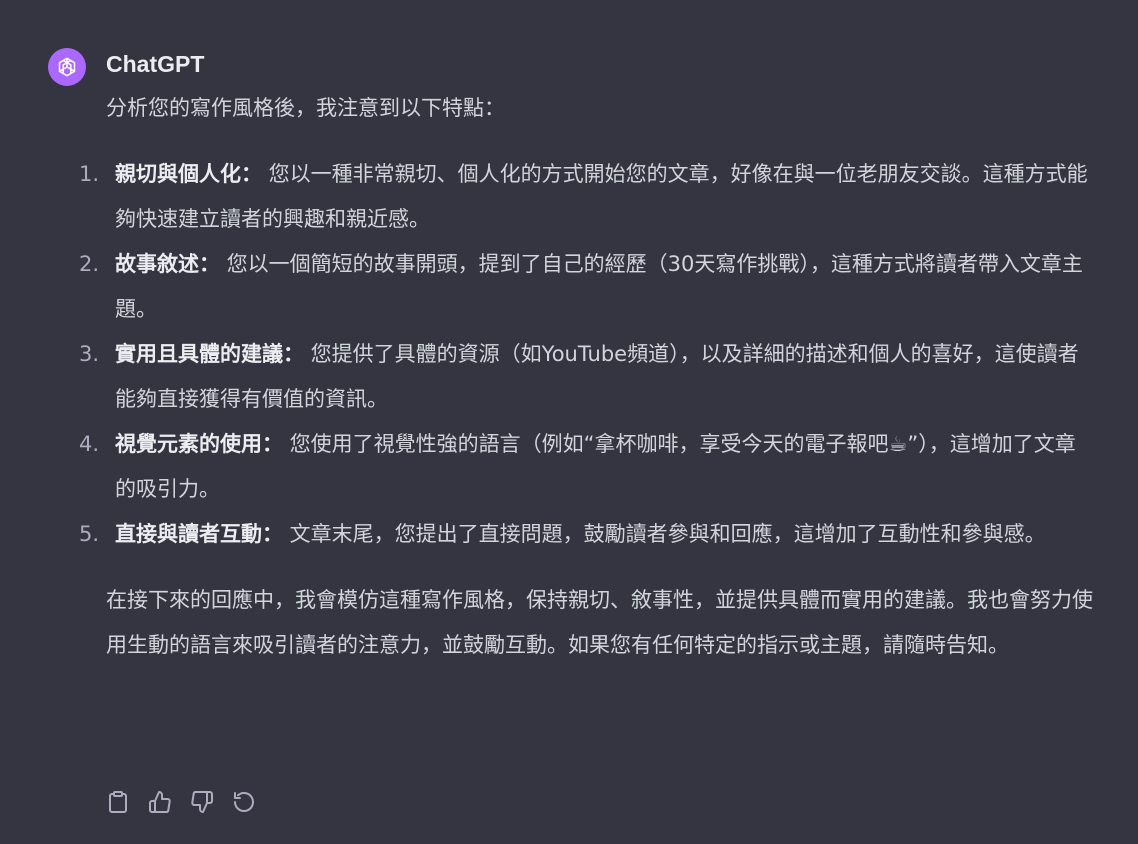 The image size is (1138, 844). What do you see at coordinates (199, 534) in the screenshot?
I see `list-item-term: 直接與讀者互動：` at bounding box center [199, 534].